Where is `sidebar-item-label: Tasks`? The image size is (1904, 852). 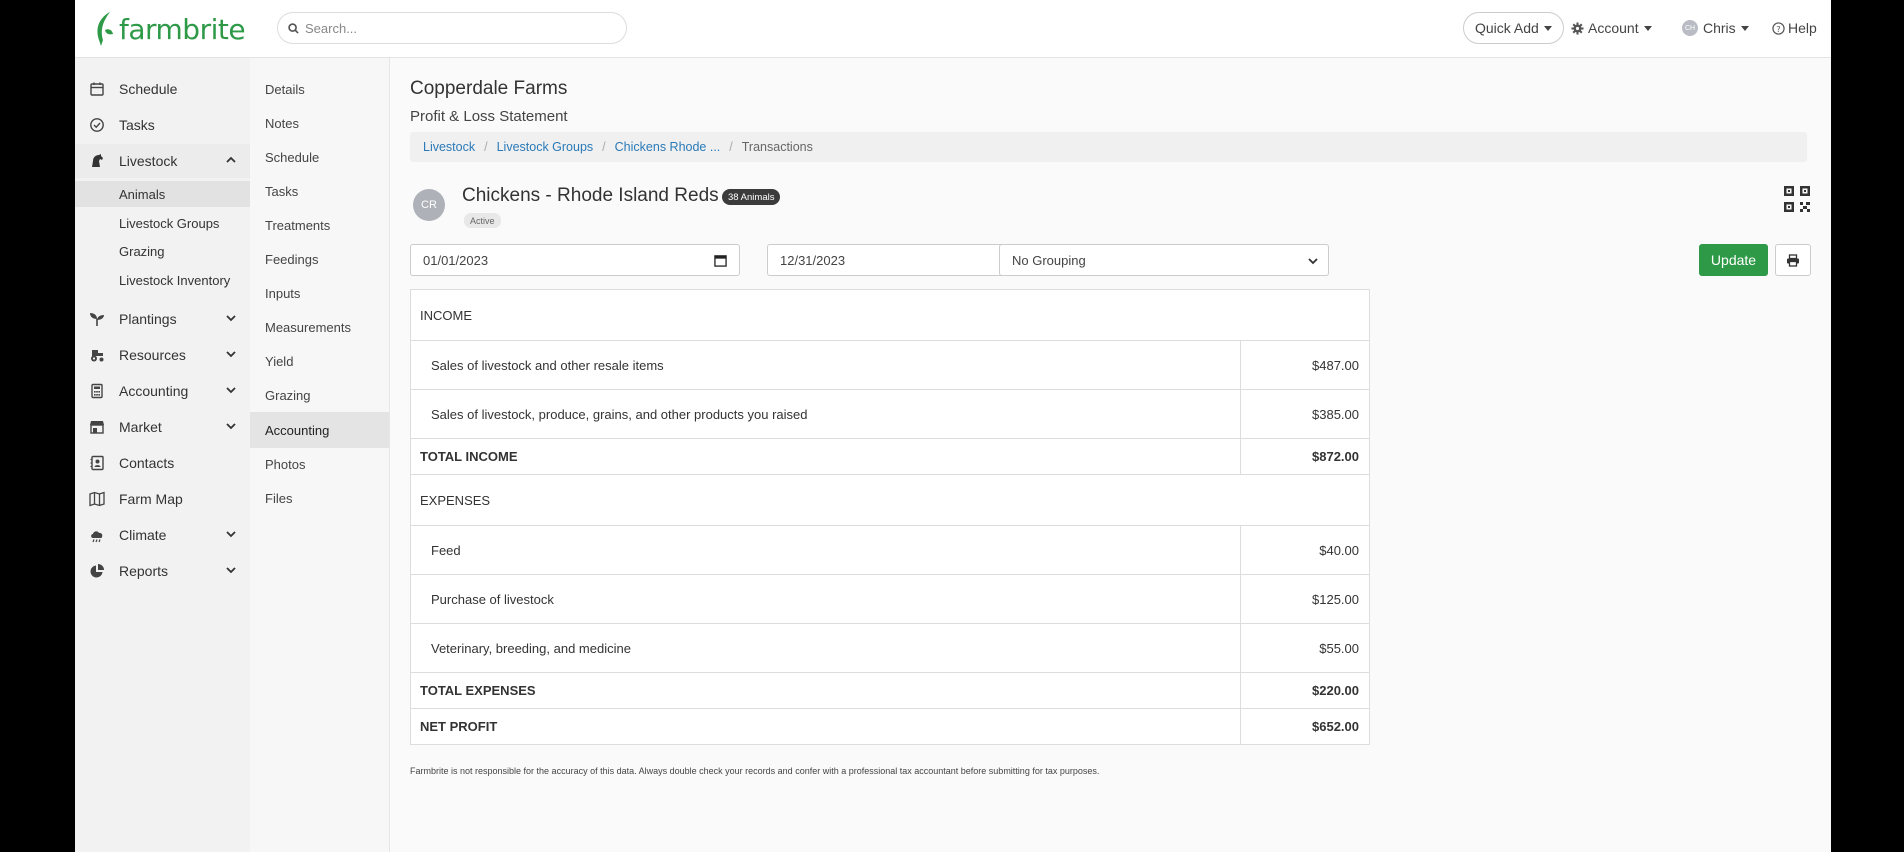 sidebar-item-label: Tasks is located at coordinates (137, 125).